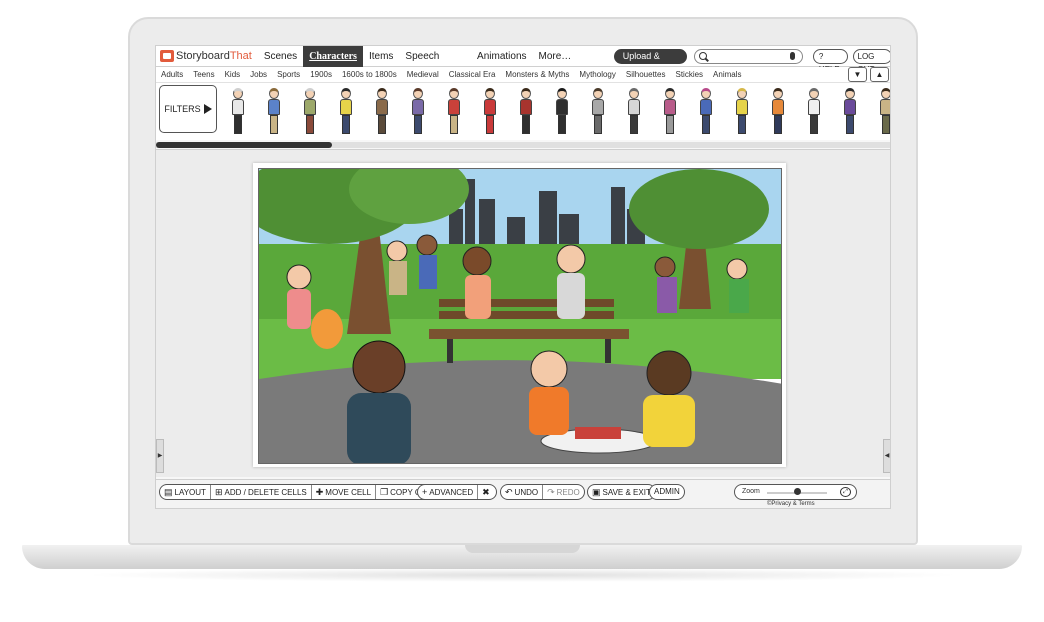 The width and height of the screenshot is (1044, 622). I want to click on undo-button: ↶ UNDO, so click(522, 492).